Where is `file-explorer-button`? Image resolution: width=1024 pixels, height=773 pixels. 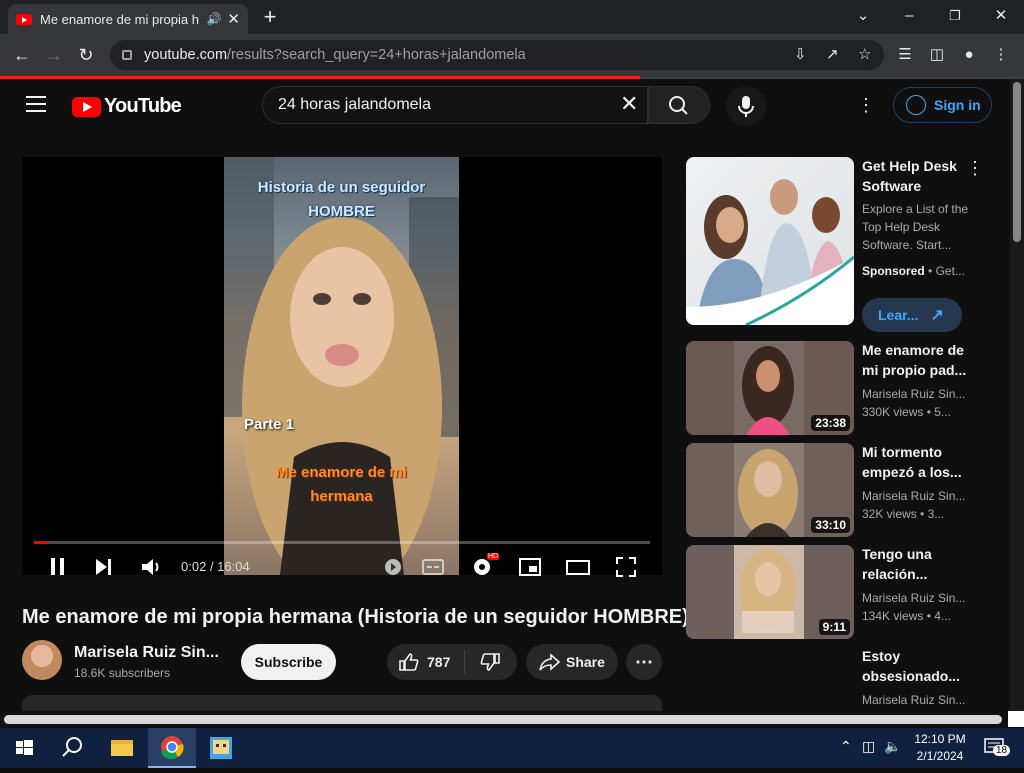
file-explorer-button is located at coordinates (122, 748).